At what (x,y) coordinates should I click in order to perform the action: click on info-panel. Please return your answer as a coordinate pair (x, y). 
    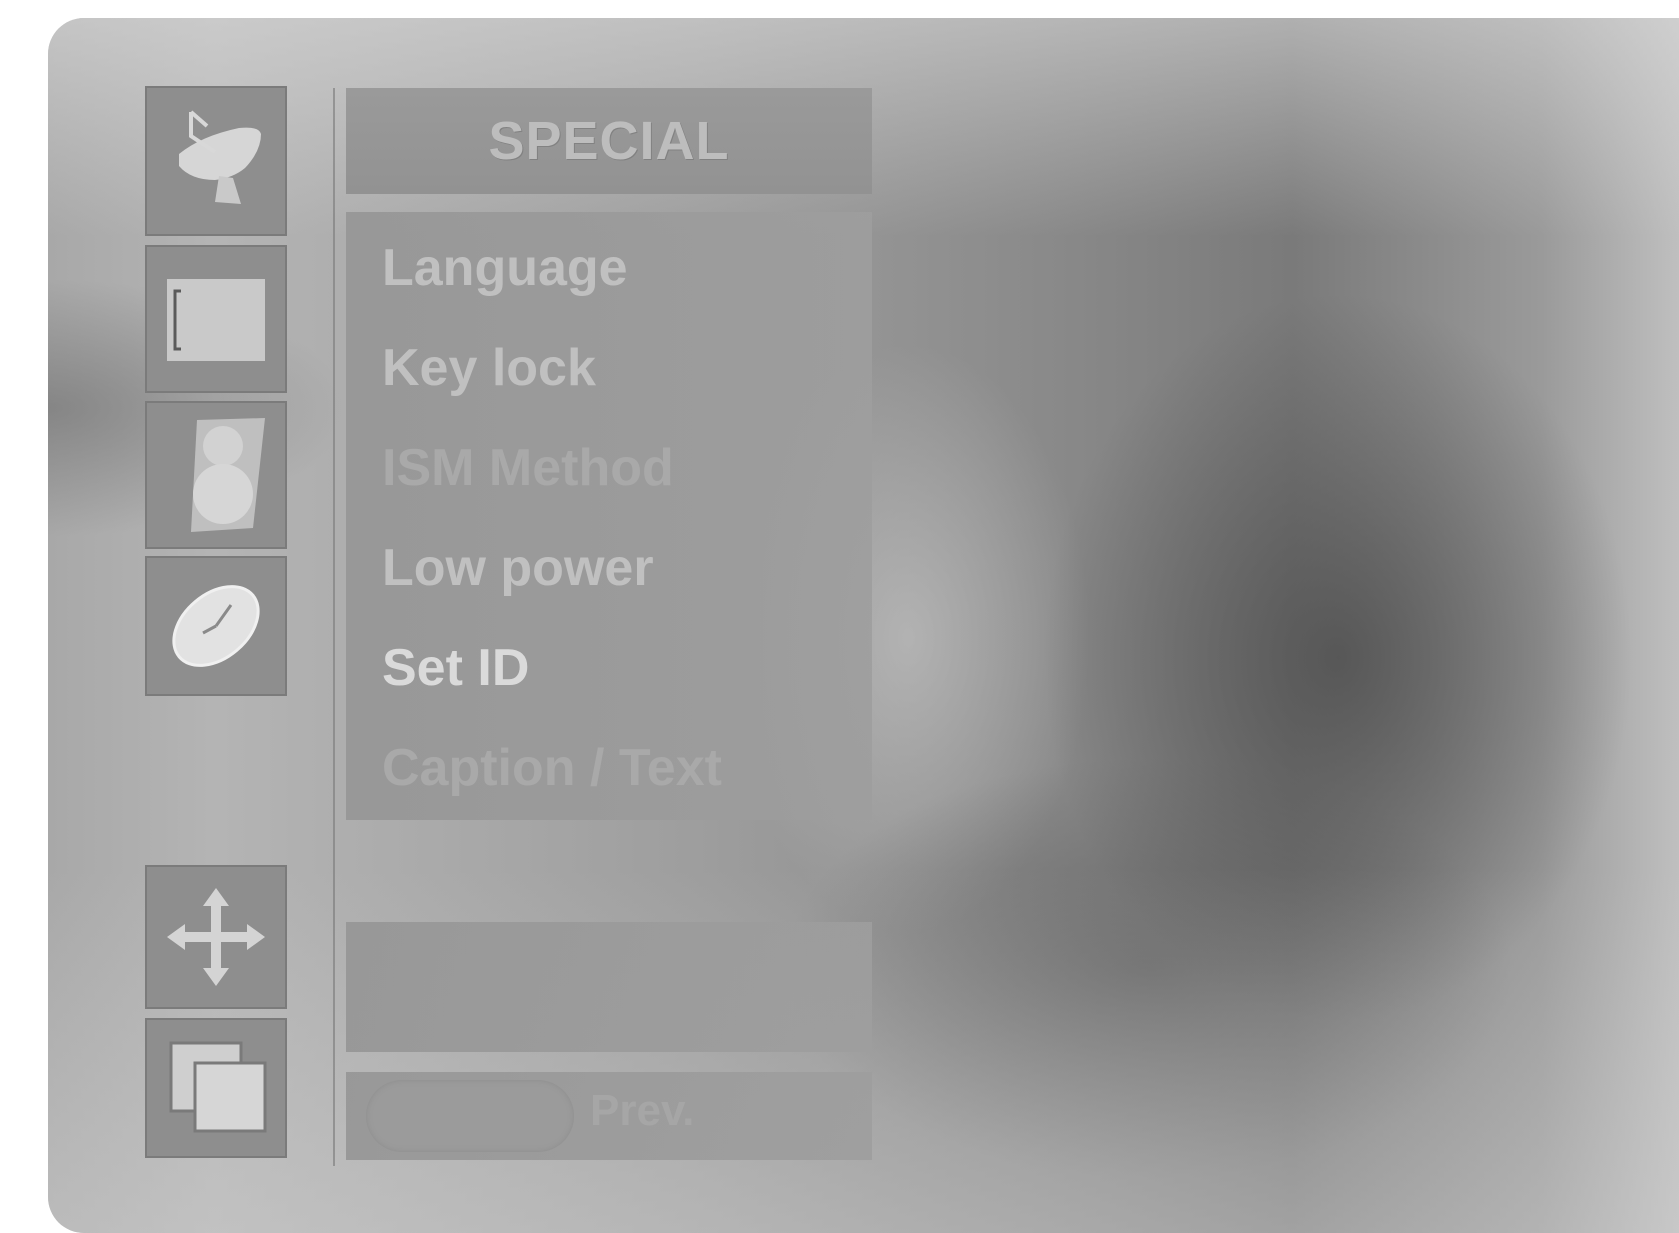
    Looking at the image, I should click on (609, 987).